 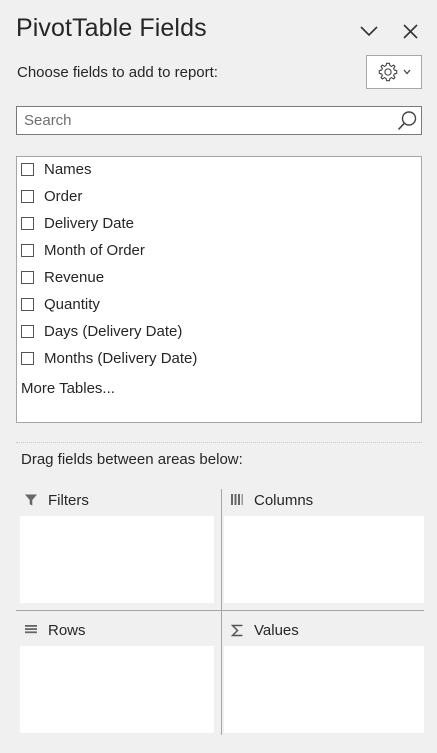 What do you see at coordinates (68, 500) in the screenshot?
I see `filters-area-label: Filters` at bounding box center [68, 500].